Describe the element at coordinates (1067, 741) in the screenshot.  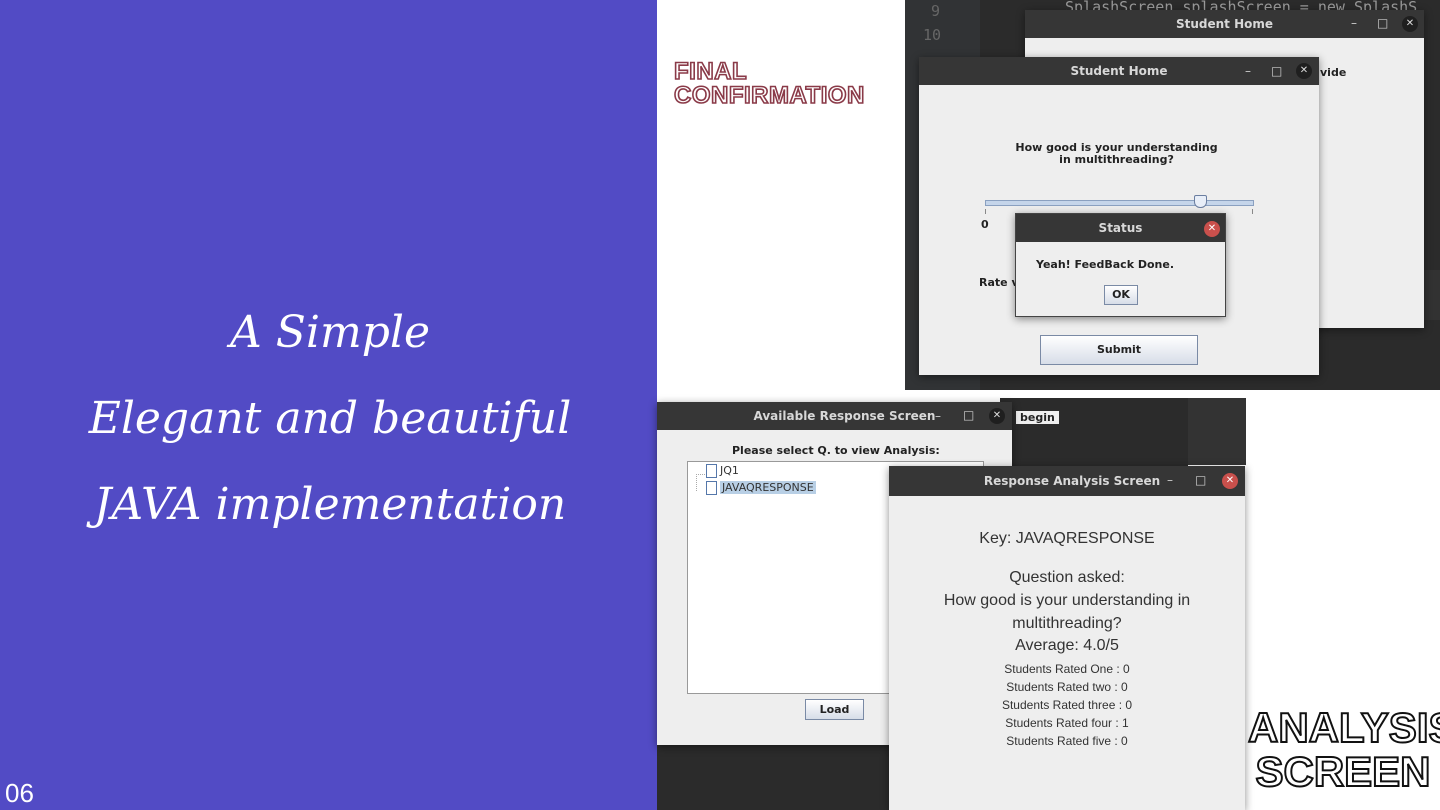
I see `rating-count: Students Rated five : 0` at that location.